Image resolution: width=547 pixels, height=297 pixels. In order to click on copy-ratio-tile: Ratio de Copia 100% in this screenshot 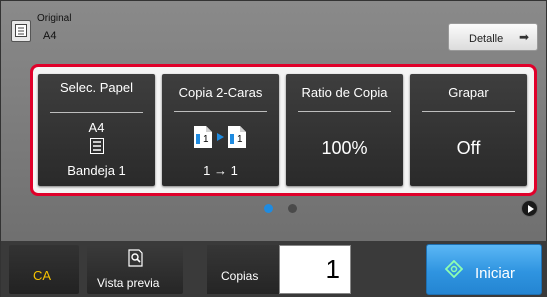, I will do `click(344, 130)`.